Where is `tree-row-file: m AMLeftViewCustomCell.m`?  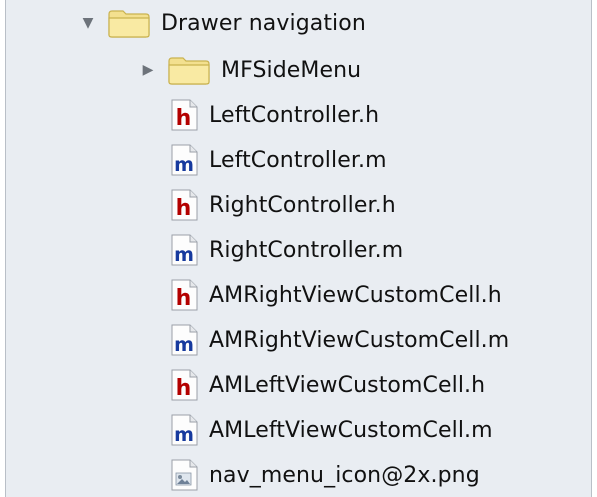
tree-row-file: m AMLeftViewCustomCell.m is located at coordinates (298, 430).